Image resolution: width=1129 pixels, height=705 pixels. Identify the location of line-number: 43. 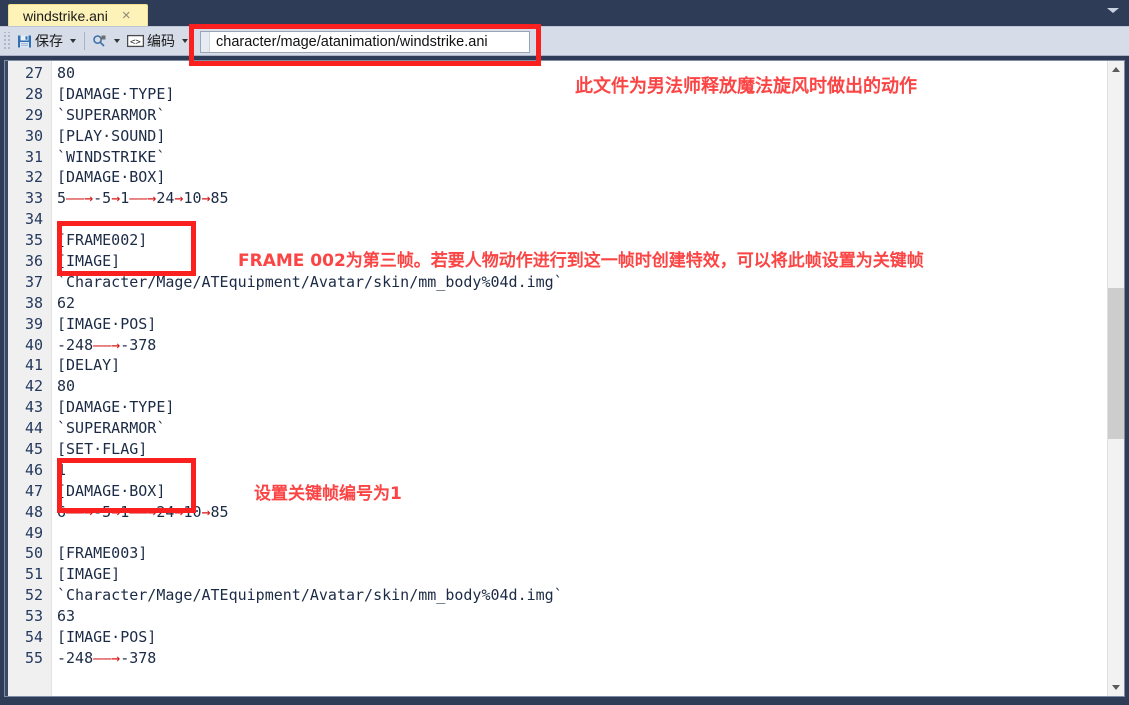
(33, 407).